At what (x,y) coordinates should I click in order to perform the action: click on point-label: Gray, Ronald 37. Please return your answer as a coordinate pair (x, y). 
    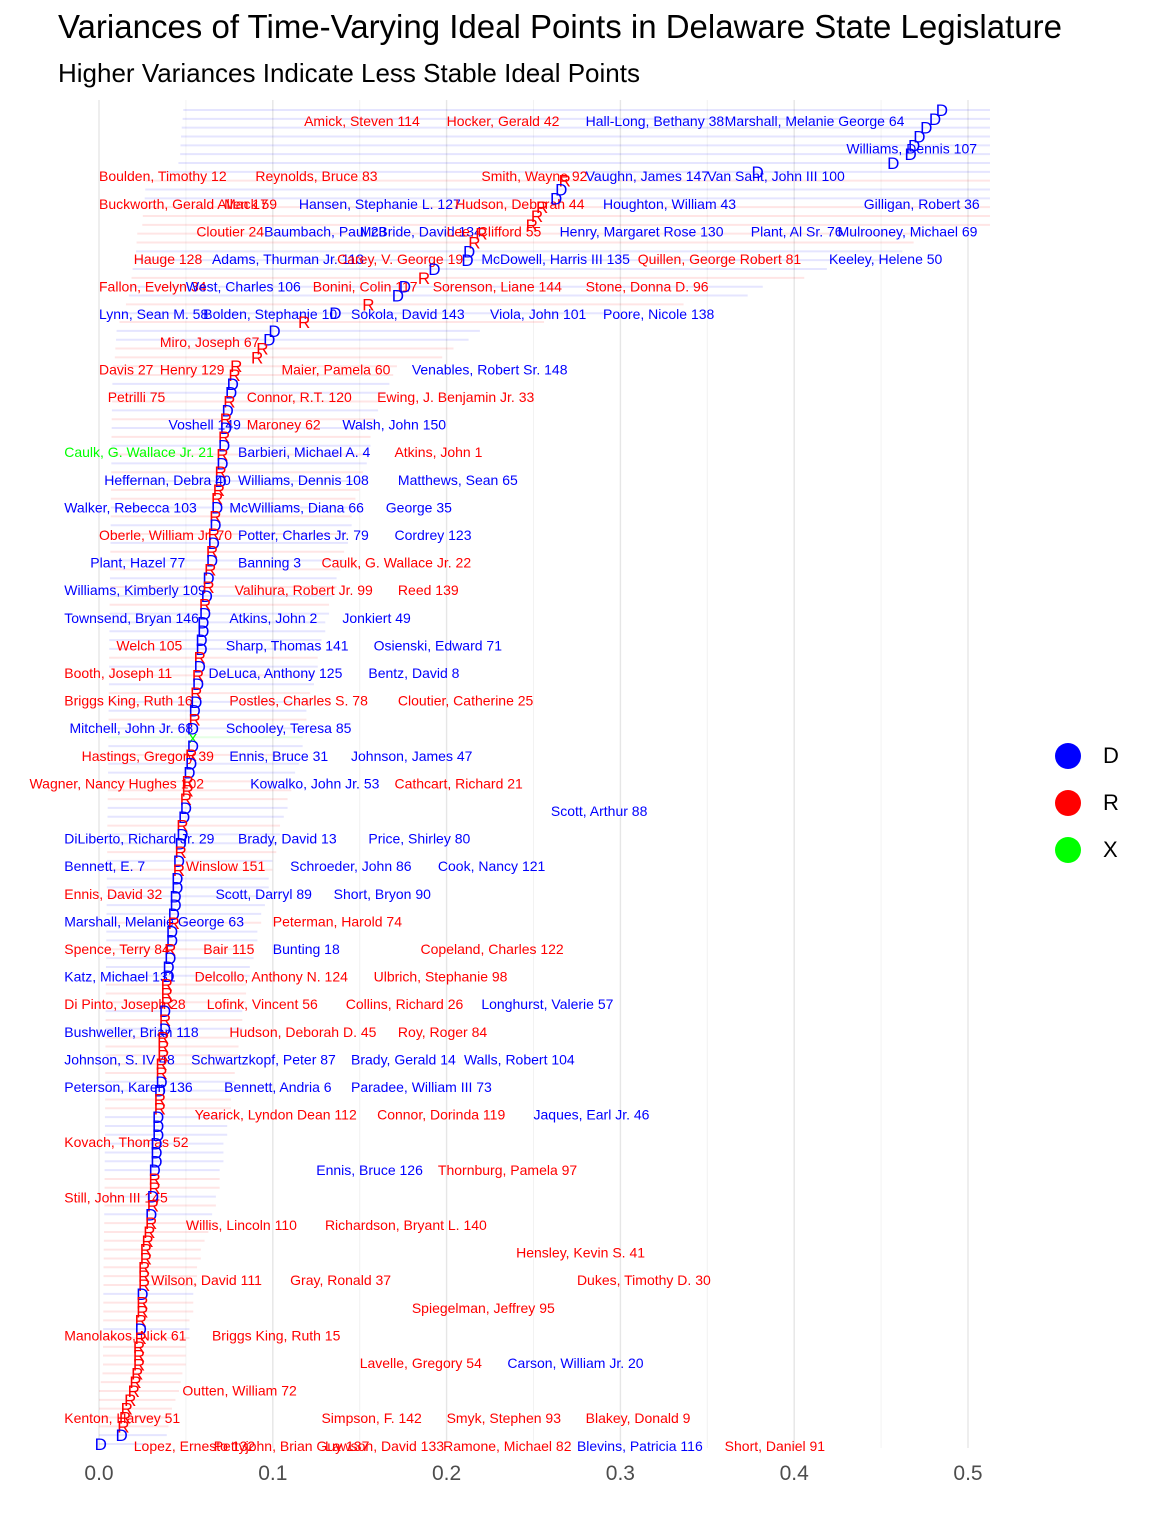
    Looking at the image, I should click on (340, 1280).